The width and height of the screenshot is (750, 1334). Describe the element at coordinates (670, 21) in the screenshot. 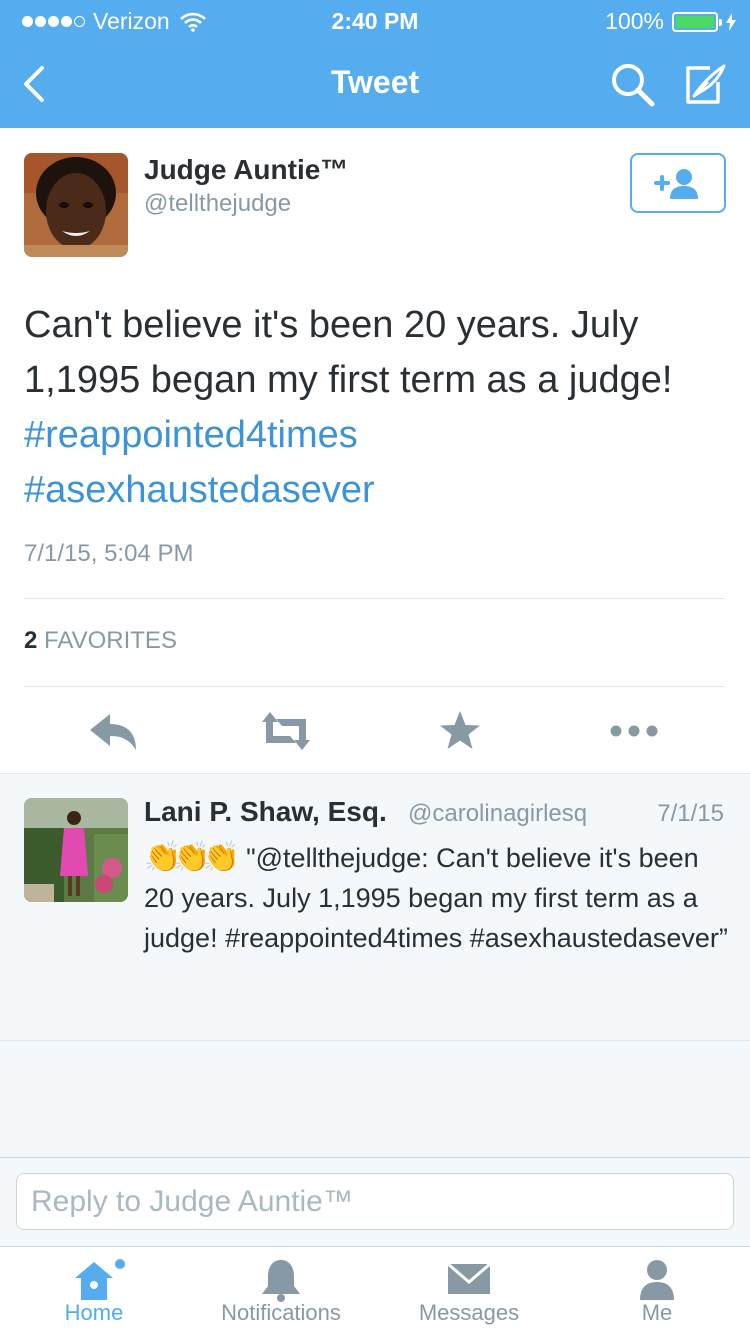

I see `battery-status: 100%` at that location.